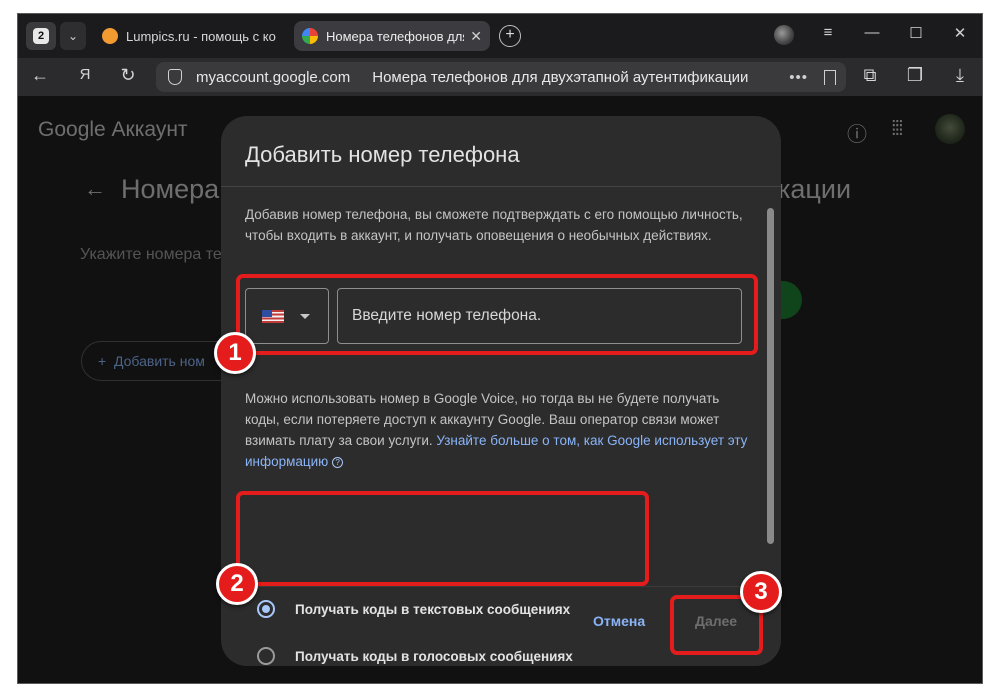 The height and width of the screenshot is (700, 1000). What do you see at coordinates (266, 609) in the screenshot?
I see `radio-selected-icon` at bounding box center [266, 609].